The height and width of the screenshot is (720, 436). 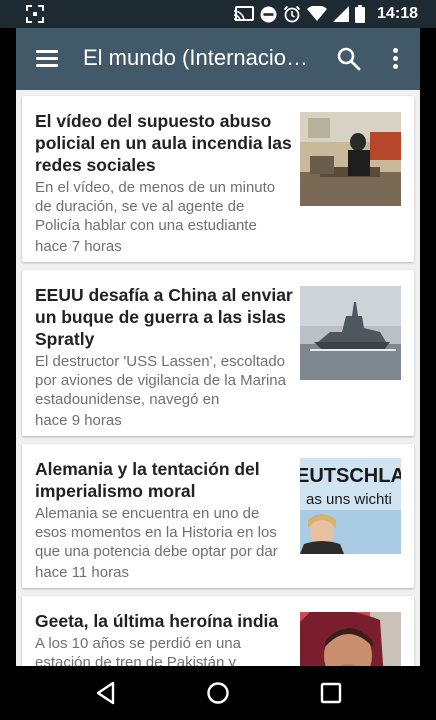 What do you see at coordinates (268, 14) in the screenshot?
I see `do-not-disturb-icon` at bounding box center [268, 14].